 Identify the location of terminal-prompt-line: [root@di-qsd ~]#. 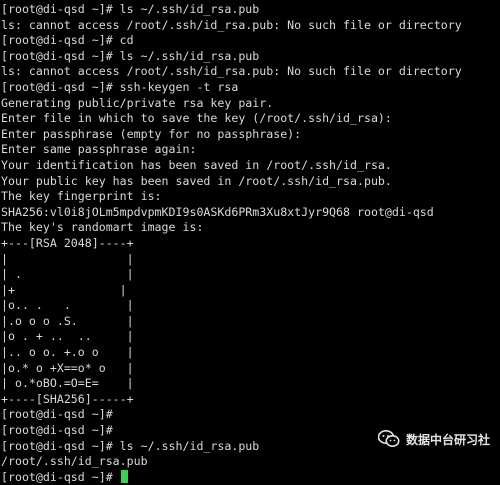
(250, 477).